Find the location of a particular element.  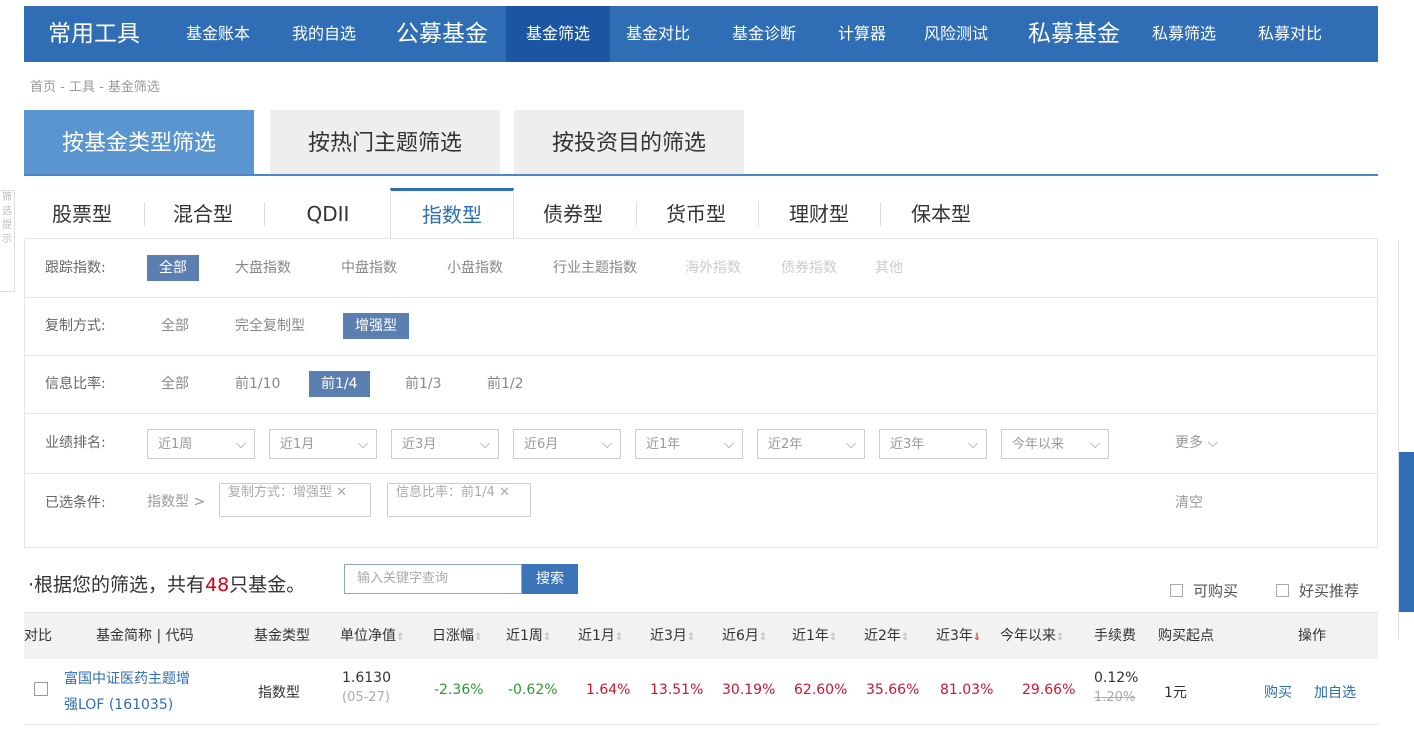

nav-private-screener: 私募筛选 is located at coordinates (1184, 34).